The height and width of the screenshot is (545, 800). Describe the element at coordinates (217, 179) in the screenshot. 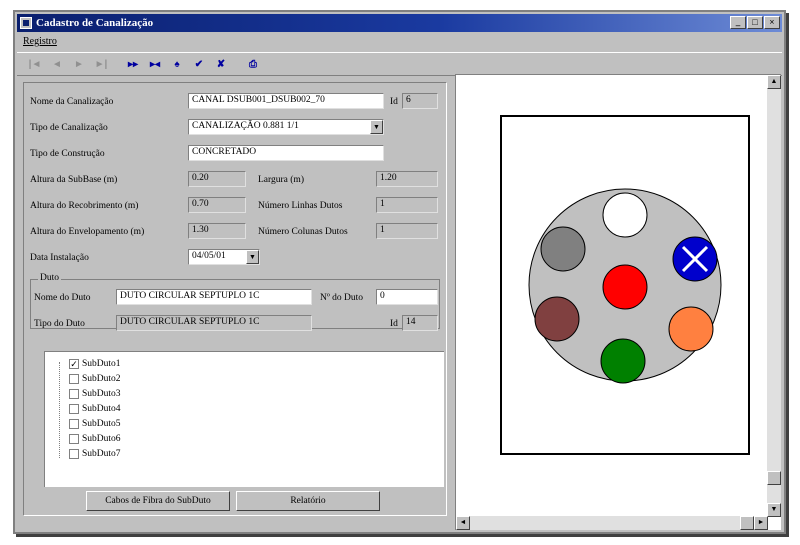

I see `altura-subbase-field: 0.20` at that location.